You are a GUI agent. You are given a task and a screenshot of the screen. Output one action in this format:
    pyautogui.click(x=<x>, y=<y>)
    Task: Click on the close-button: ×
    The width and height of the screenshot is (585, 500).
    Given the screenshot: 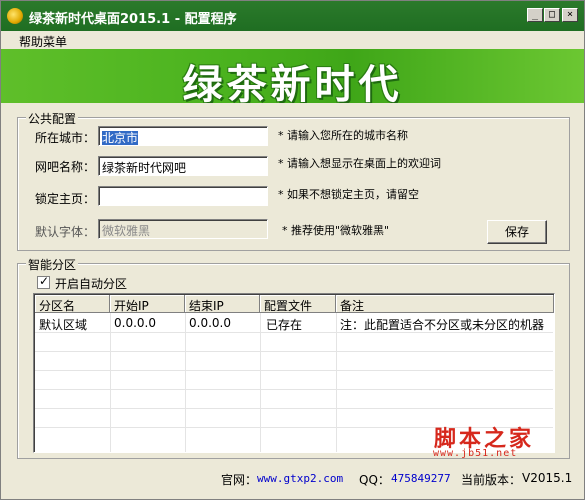 What is the action you would take?
    pyautogui.click(x=570, y=15)
    